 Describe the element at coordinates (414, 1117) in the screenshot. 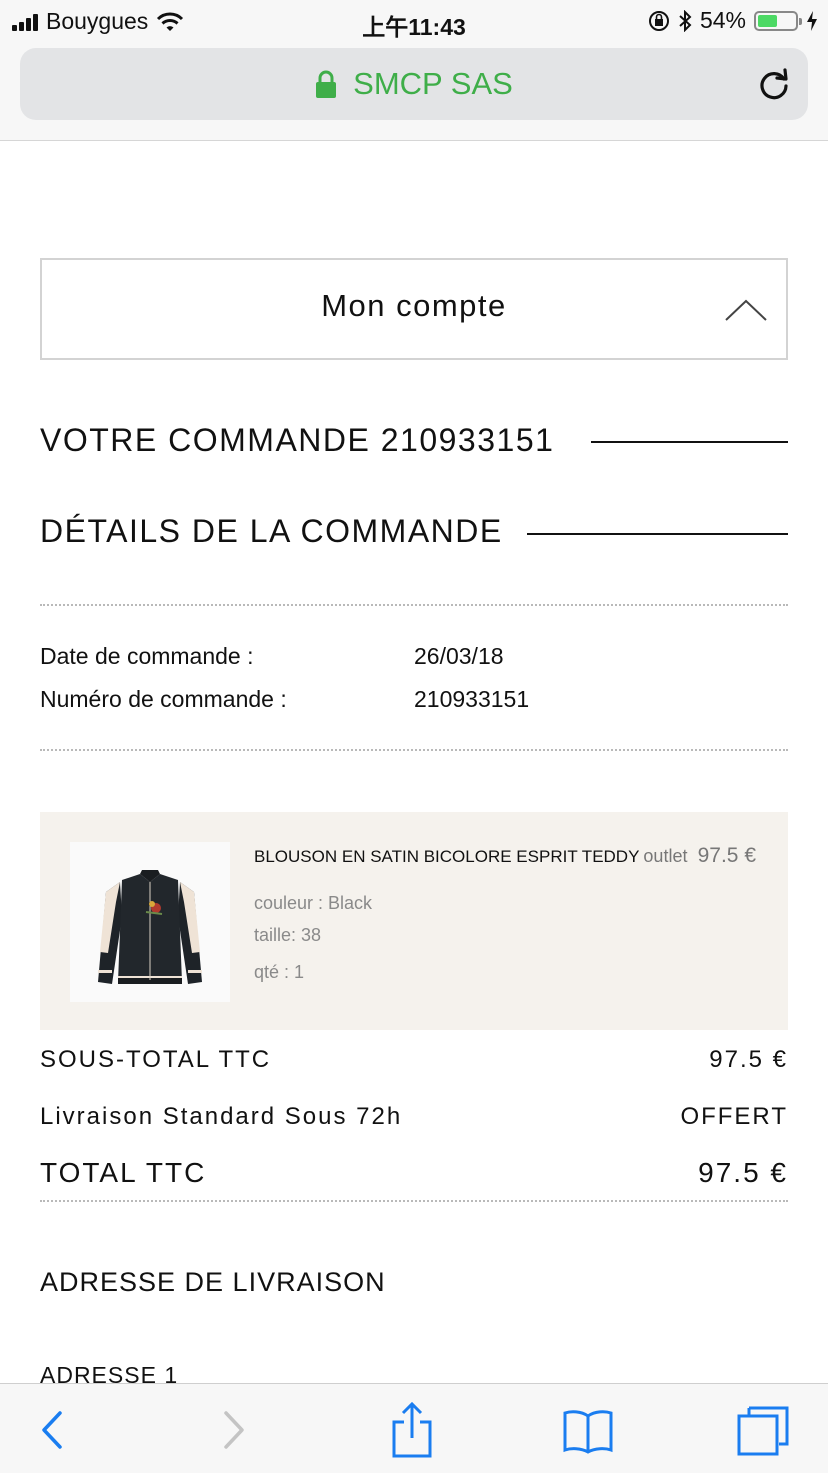

I see `shipping-row: Livraison Standard Sous 72h OFFERT` at that location.